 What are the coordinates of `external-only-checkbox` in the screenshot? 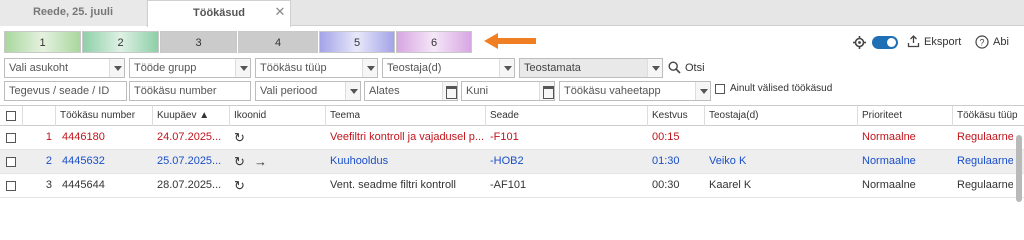 It's located at (720, 89).